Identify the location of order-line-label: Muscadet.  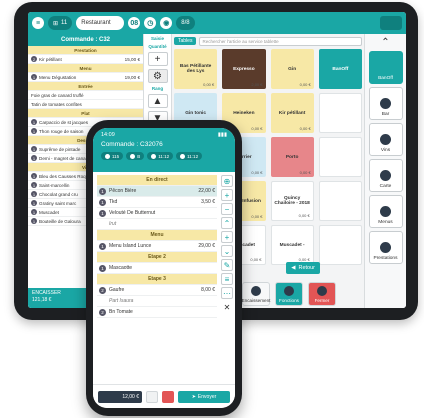
(49, 212).